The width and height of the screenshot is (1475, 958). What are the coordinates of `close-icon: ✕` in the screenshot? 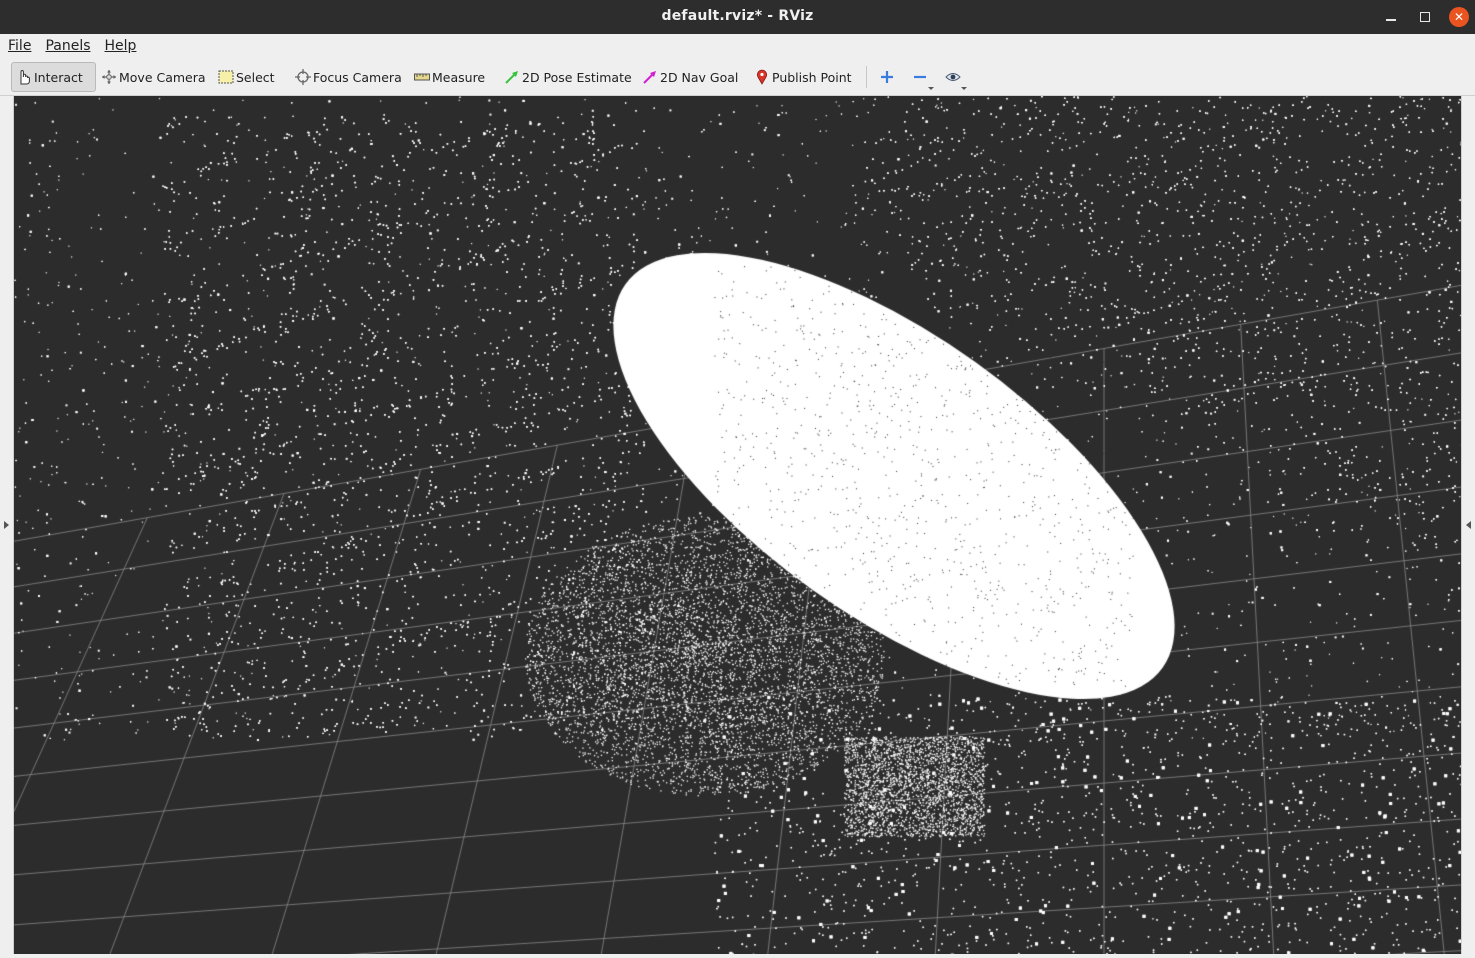 It's located at (1459, 17).